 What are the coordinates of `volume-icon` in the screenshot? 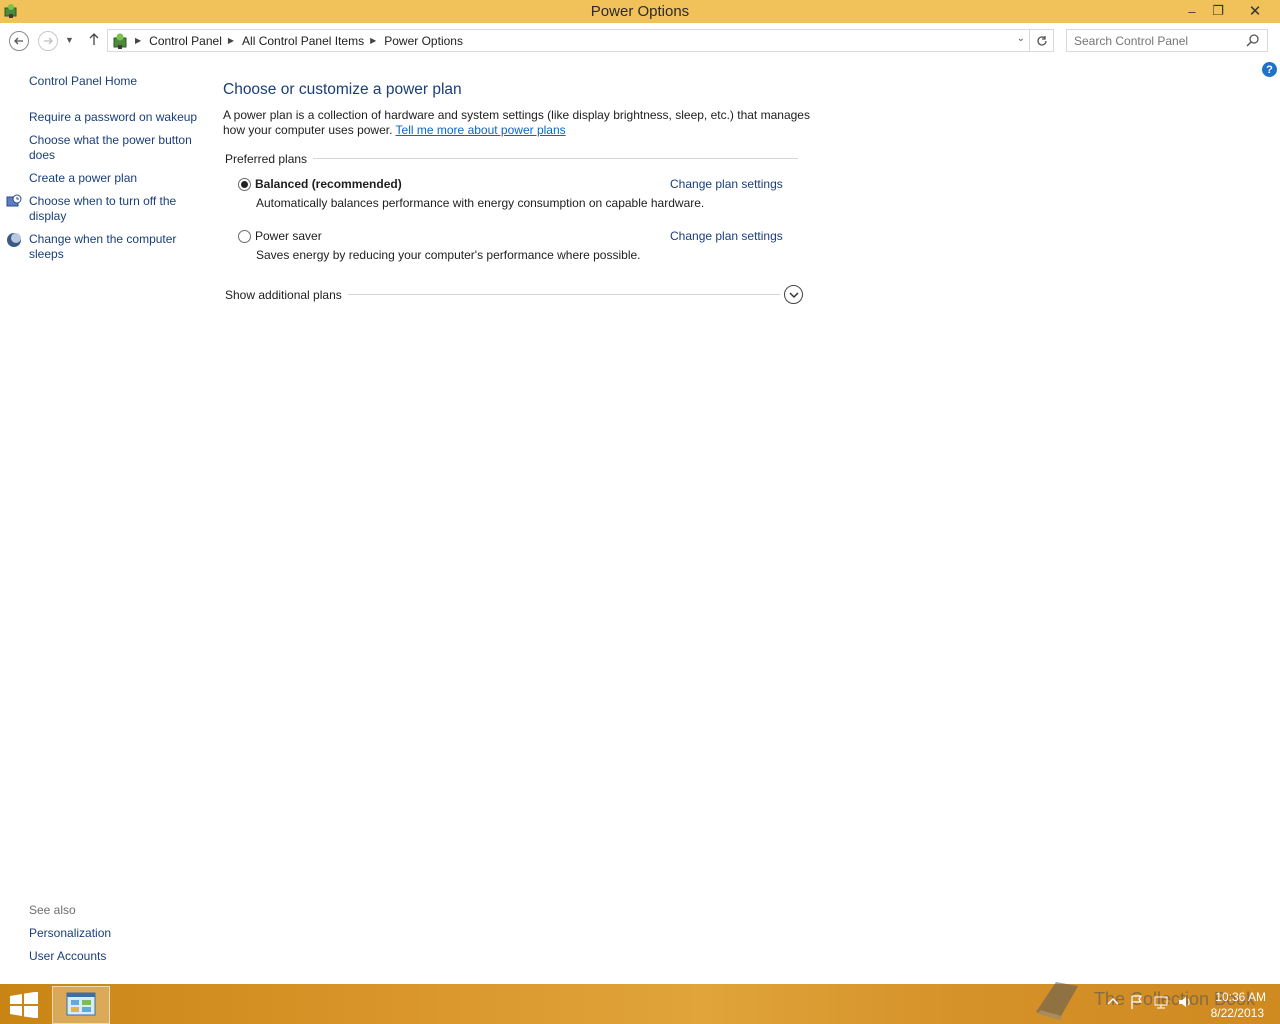 It's located at (1185, 1002).